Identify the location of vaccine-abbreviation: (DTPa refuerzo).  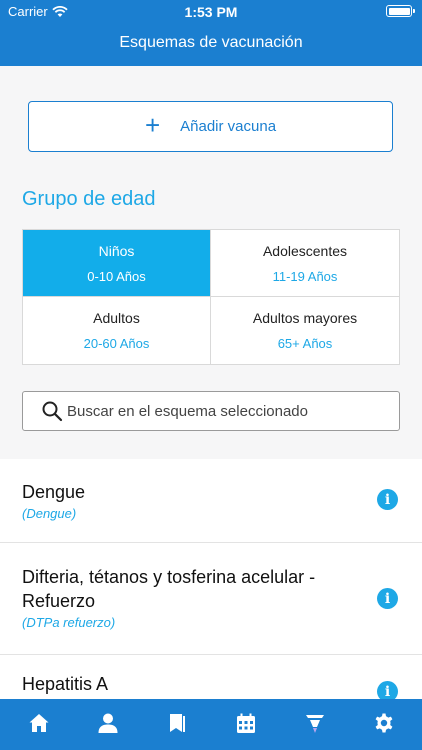
(69, 622).